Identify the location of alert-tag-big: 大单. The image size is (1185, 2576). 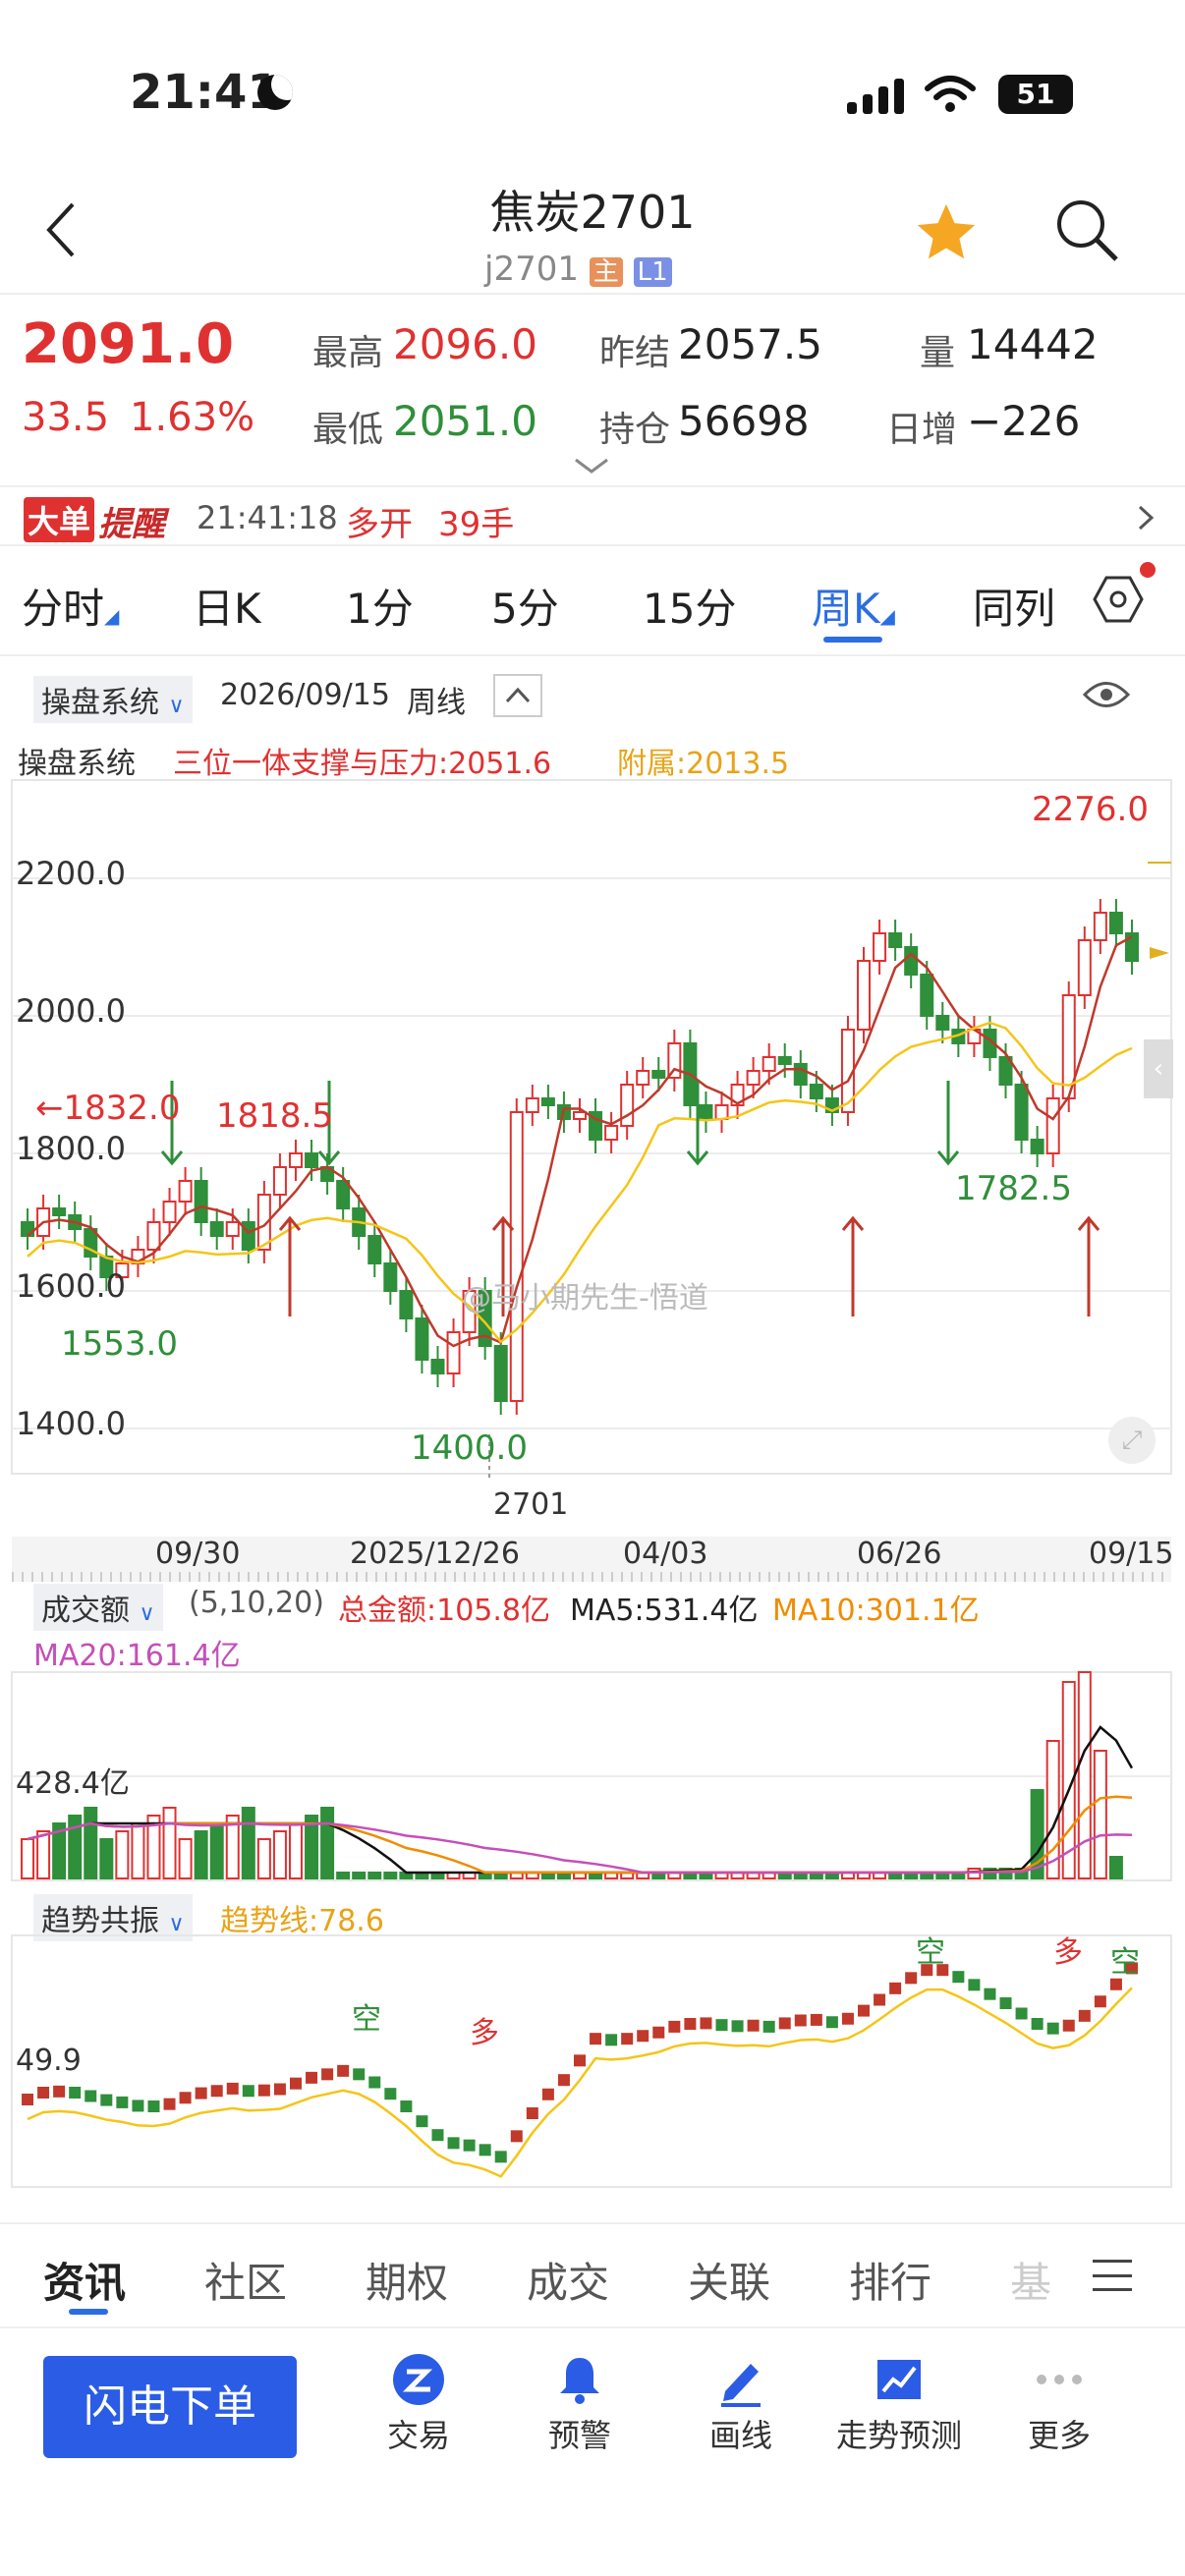
(60, 519).